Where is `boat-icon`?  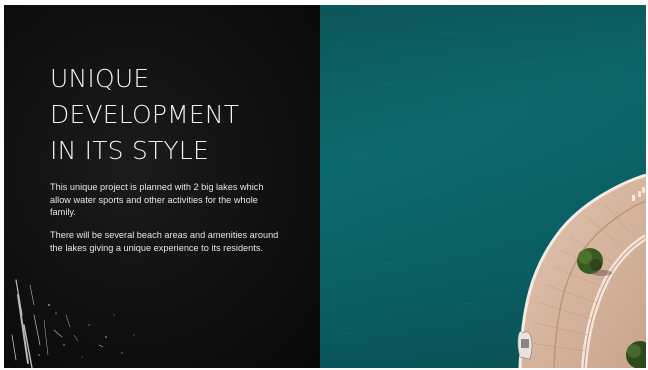 boat-icon is located at coordinates (525, 345).